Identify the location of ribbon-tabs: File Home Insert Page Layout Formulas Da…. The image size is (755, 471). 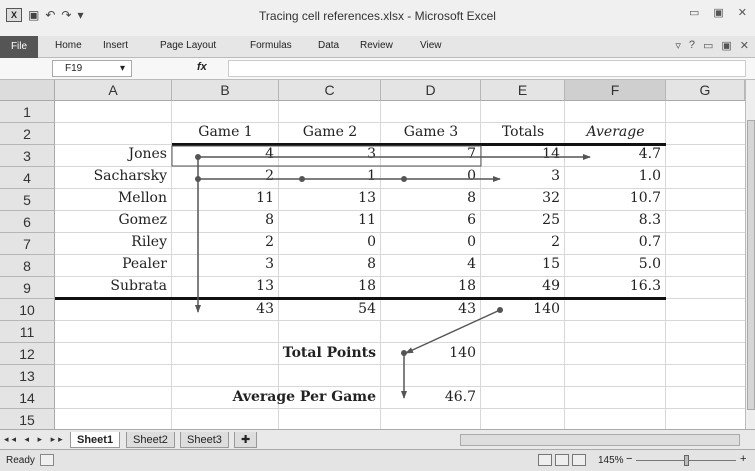
(377, 47).